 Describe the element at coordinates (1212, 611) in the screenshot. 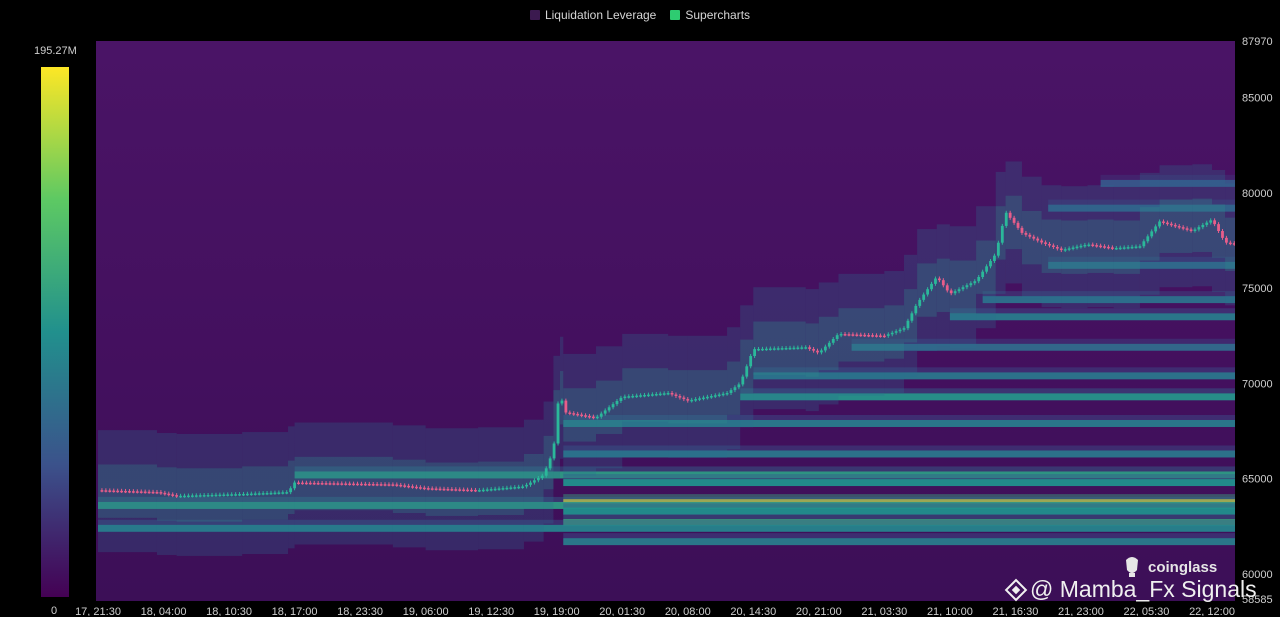

I see `x-tick-label: 22, 12:00` at that location.